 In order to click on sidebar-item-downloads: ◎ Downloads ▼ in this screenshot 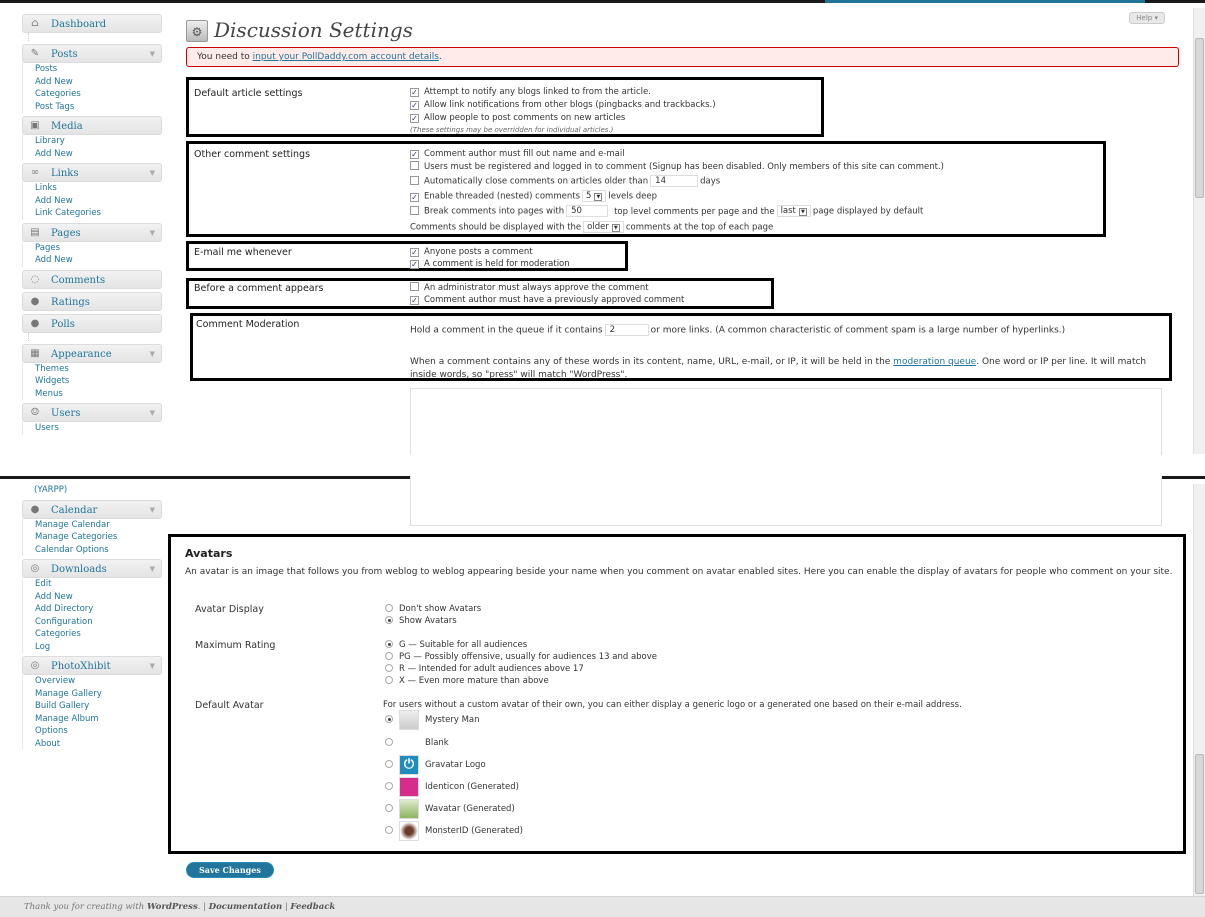, I will do `click(92, 568)`.